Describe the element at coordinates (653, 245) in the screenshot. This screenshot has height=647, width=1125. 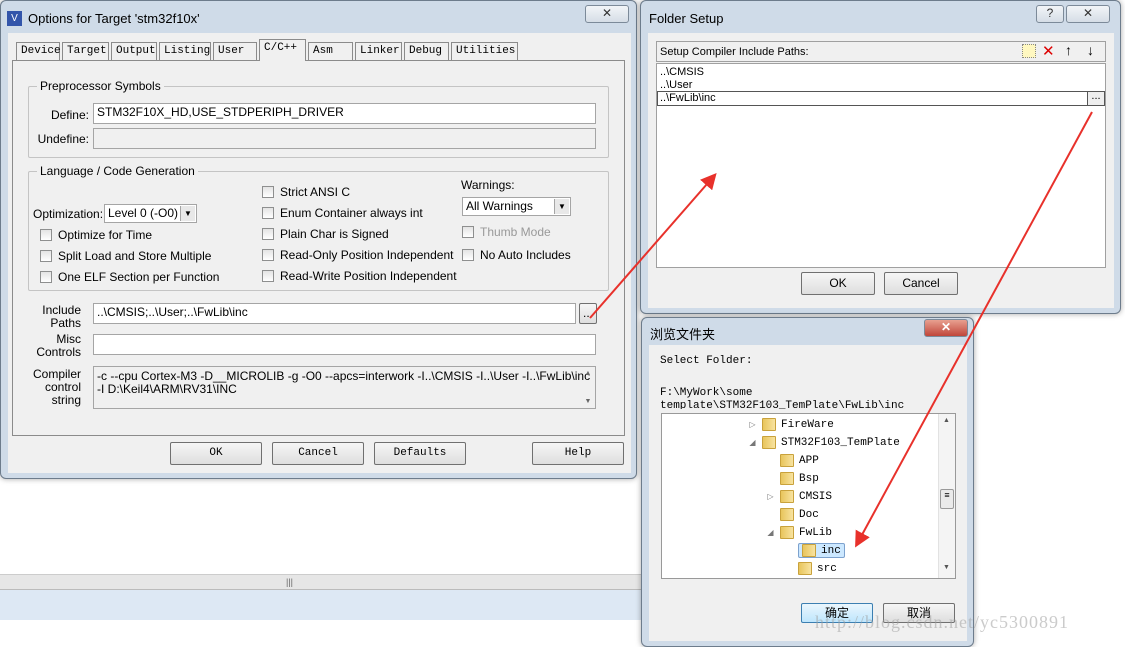
I see `arrow-to-folder-setup` at that location.